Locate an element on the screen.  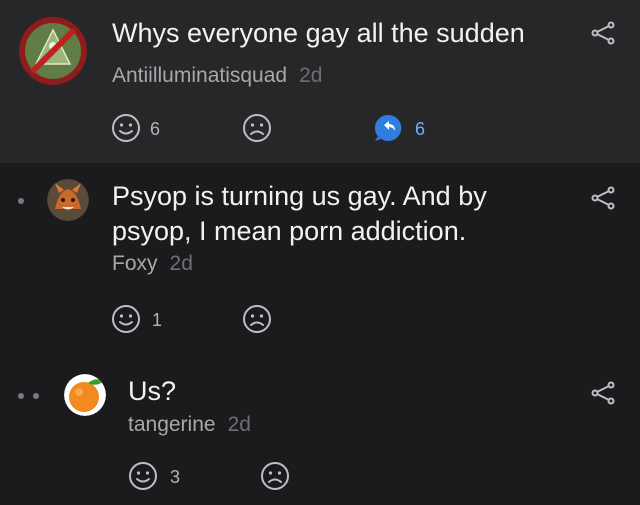
reply-text-line1: Psyop is turning us gay. And by is located at coordinates (299, 196).